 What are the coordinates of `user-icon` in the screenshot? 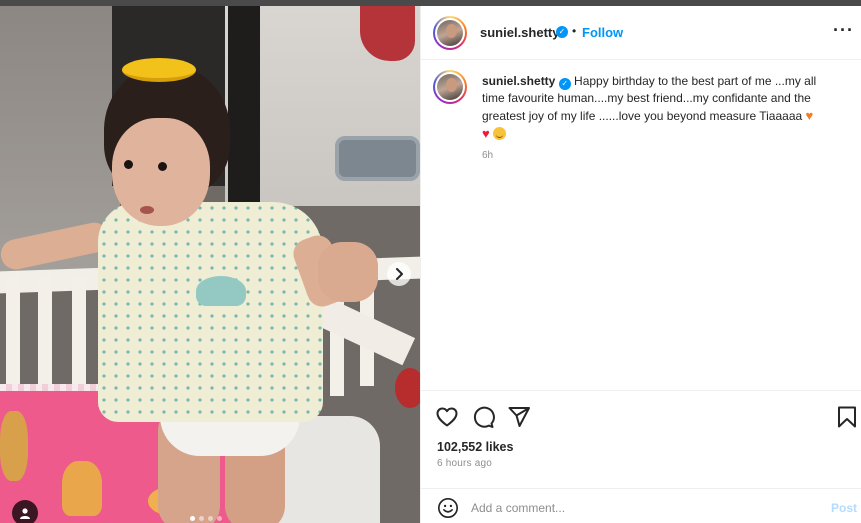 It's located at (25, 513).